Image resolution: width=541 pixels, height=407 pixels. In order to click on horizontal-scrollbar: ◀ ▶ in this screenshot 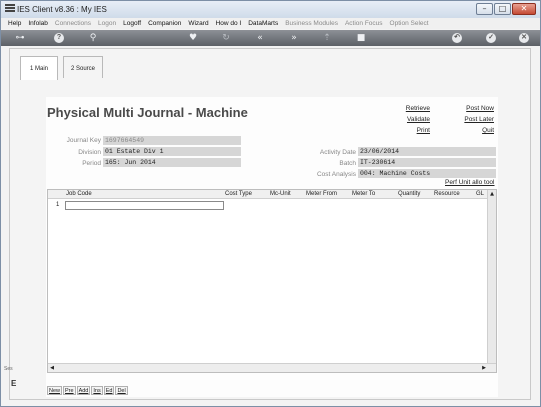, I will do `click(272, 367)`.